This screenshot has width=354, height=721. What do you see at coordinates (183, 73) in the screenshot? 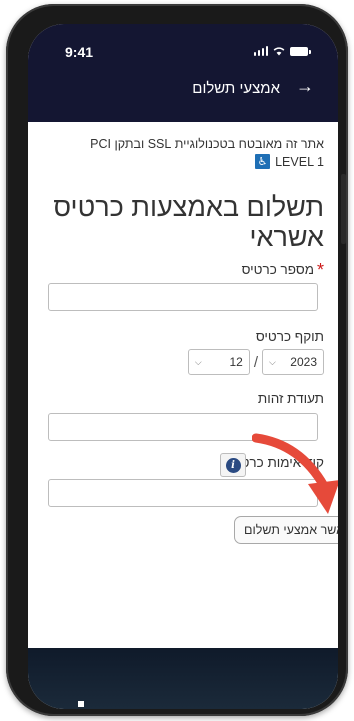
I see `top-bar: 9:41 אמצעי תשלום →` at bounding box center [183, 73].